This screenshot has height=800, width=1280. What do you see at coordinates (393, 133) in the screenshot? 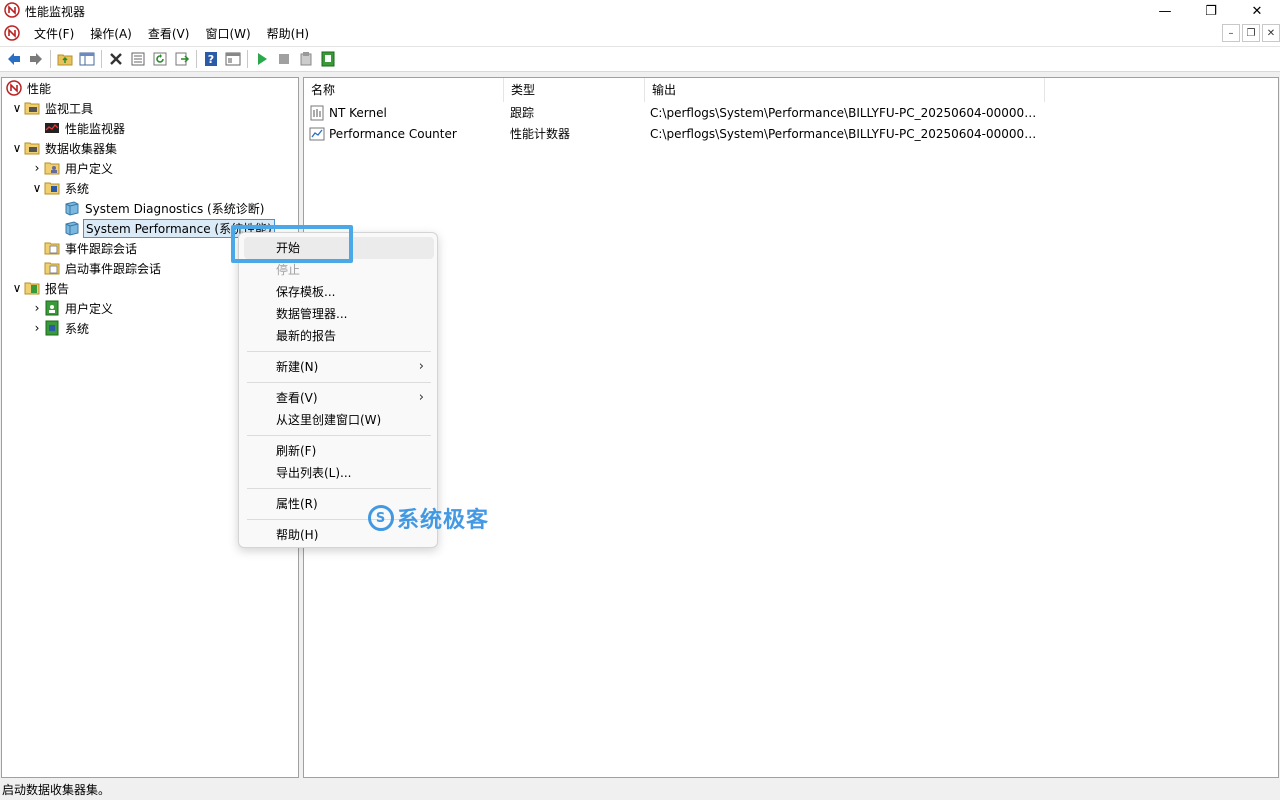
I see `row-name: Performance Counter` at bounding box center [393, 133].